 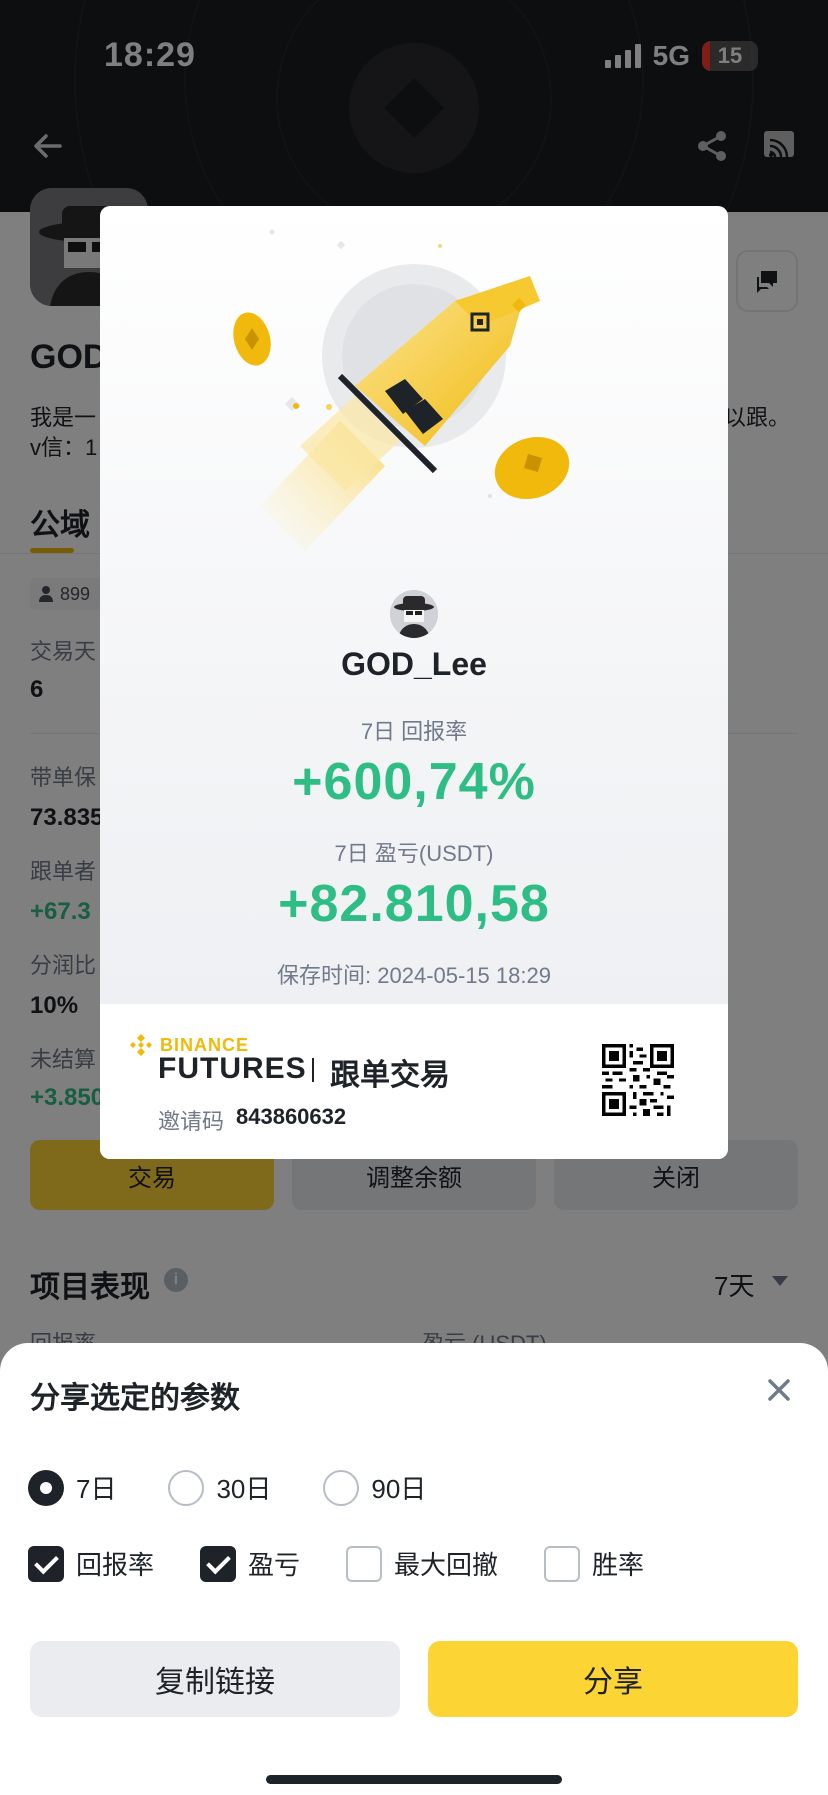 What do you see at coordinates (46, 1563) in the screenshot?
I see `checkbox-roi-box` at bounding box center [46, 1563].